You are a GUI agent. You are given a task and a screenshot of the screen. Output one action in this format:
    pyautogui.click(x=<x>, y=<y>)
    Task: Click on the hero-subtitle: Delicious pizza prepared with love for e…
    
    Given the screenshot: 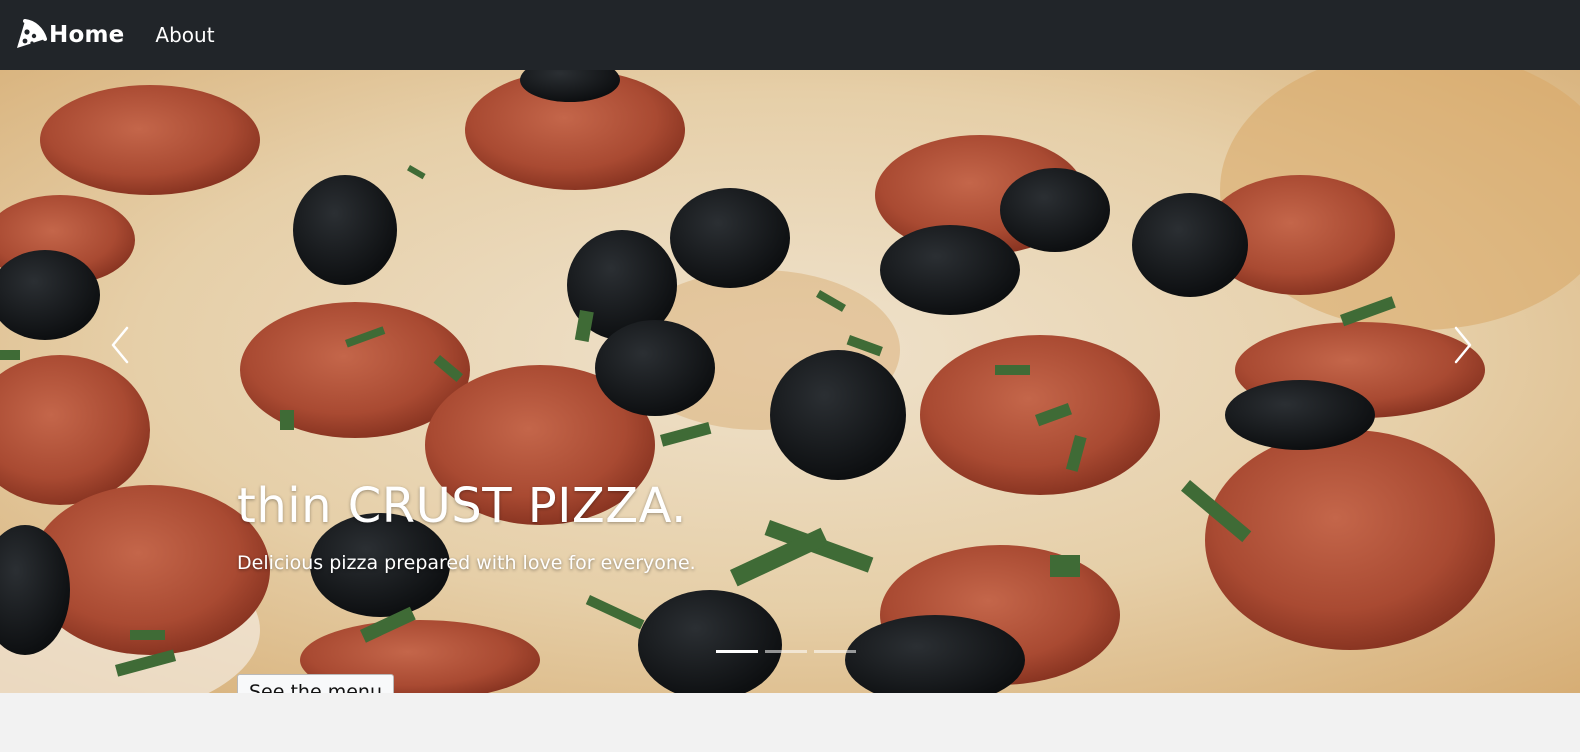 What is the action you would take?
    pyautogui.click(x=466, y=563)
    